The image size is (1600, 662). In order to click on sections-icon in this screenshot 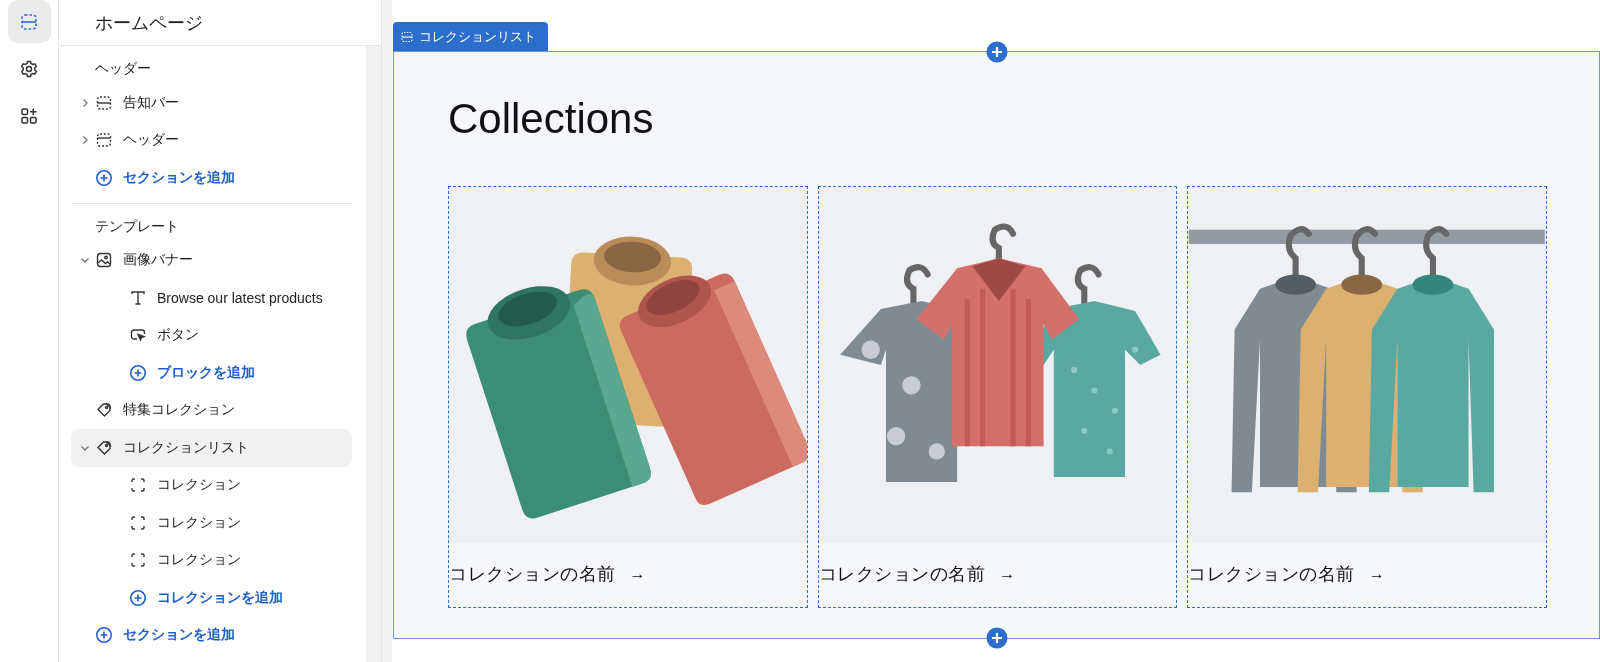, I will do `click(29, 21)`.